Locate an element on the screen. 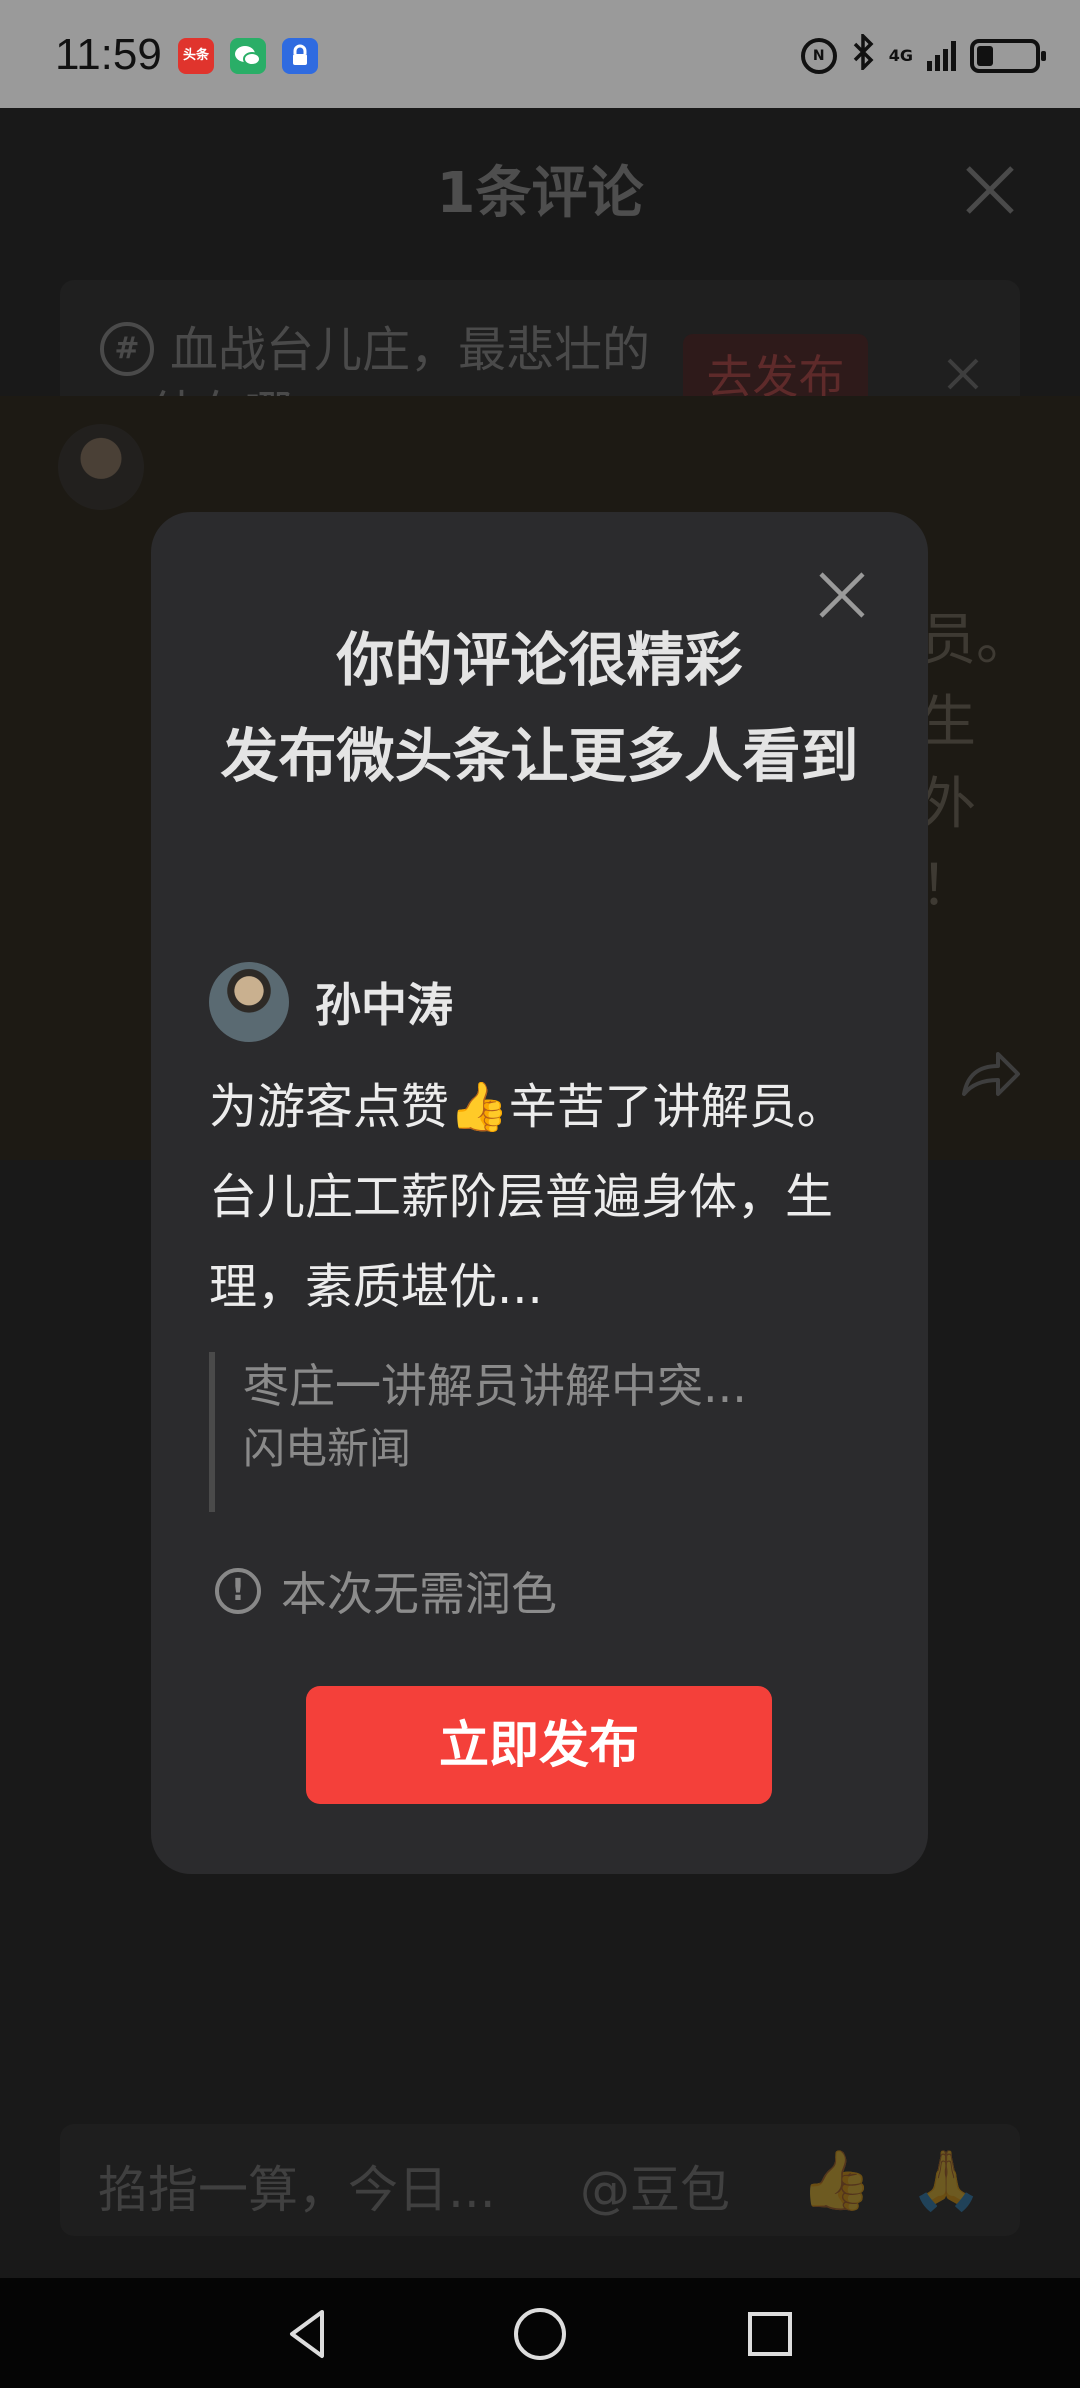 The height and width of the screenshot is (2388, 1080). status-bar: 11:59 头条 N 4G is located at coordinates (540, 54).